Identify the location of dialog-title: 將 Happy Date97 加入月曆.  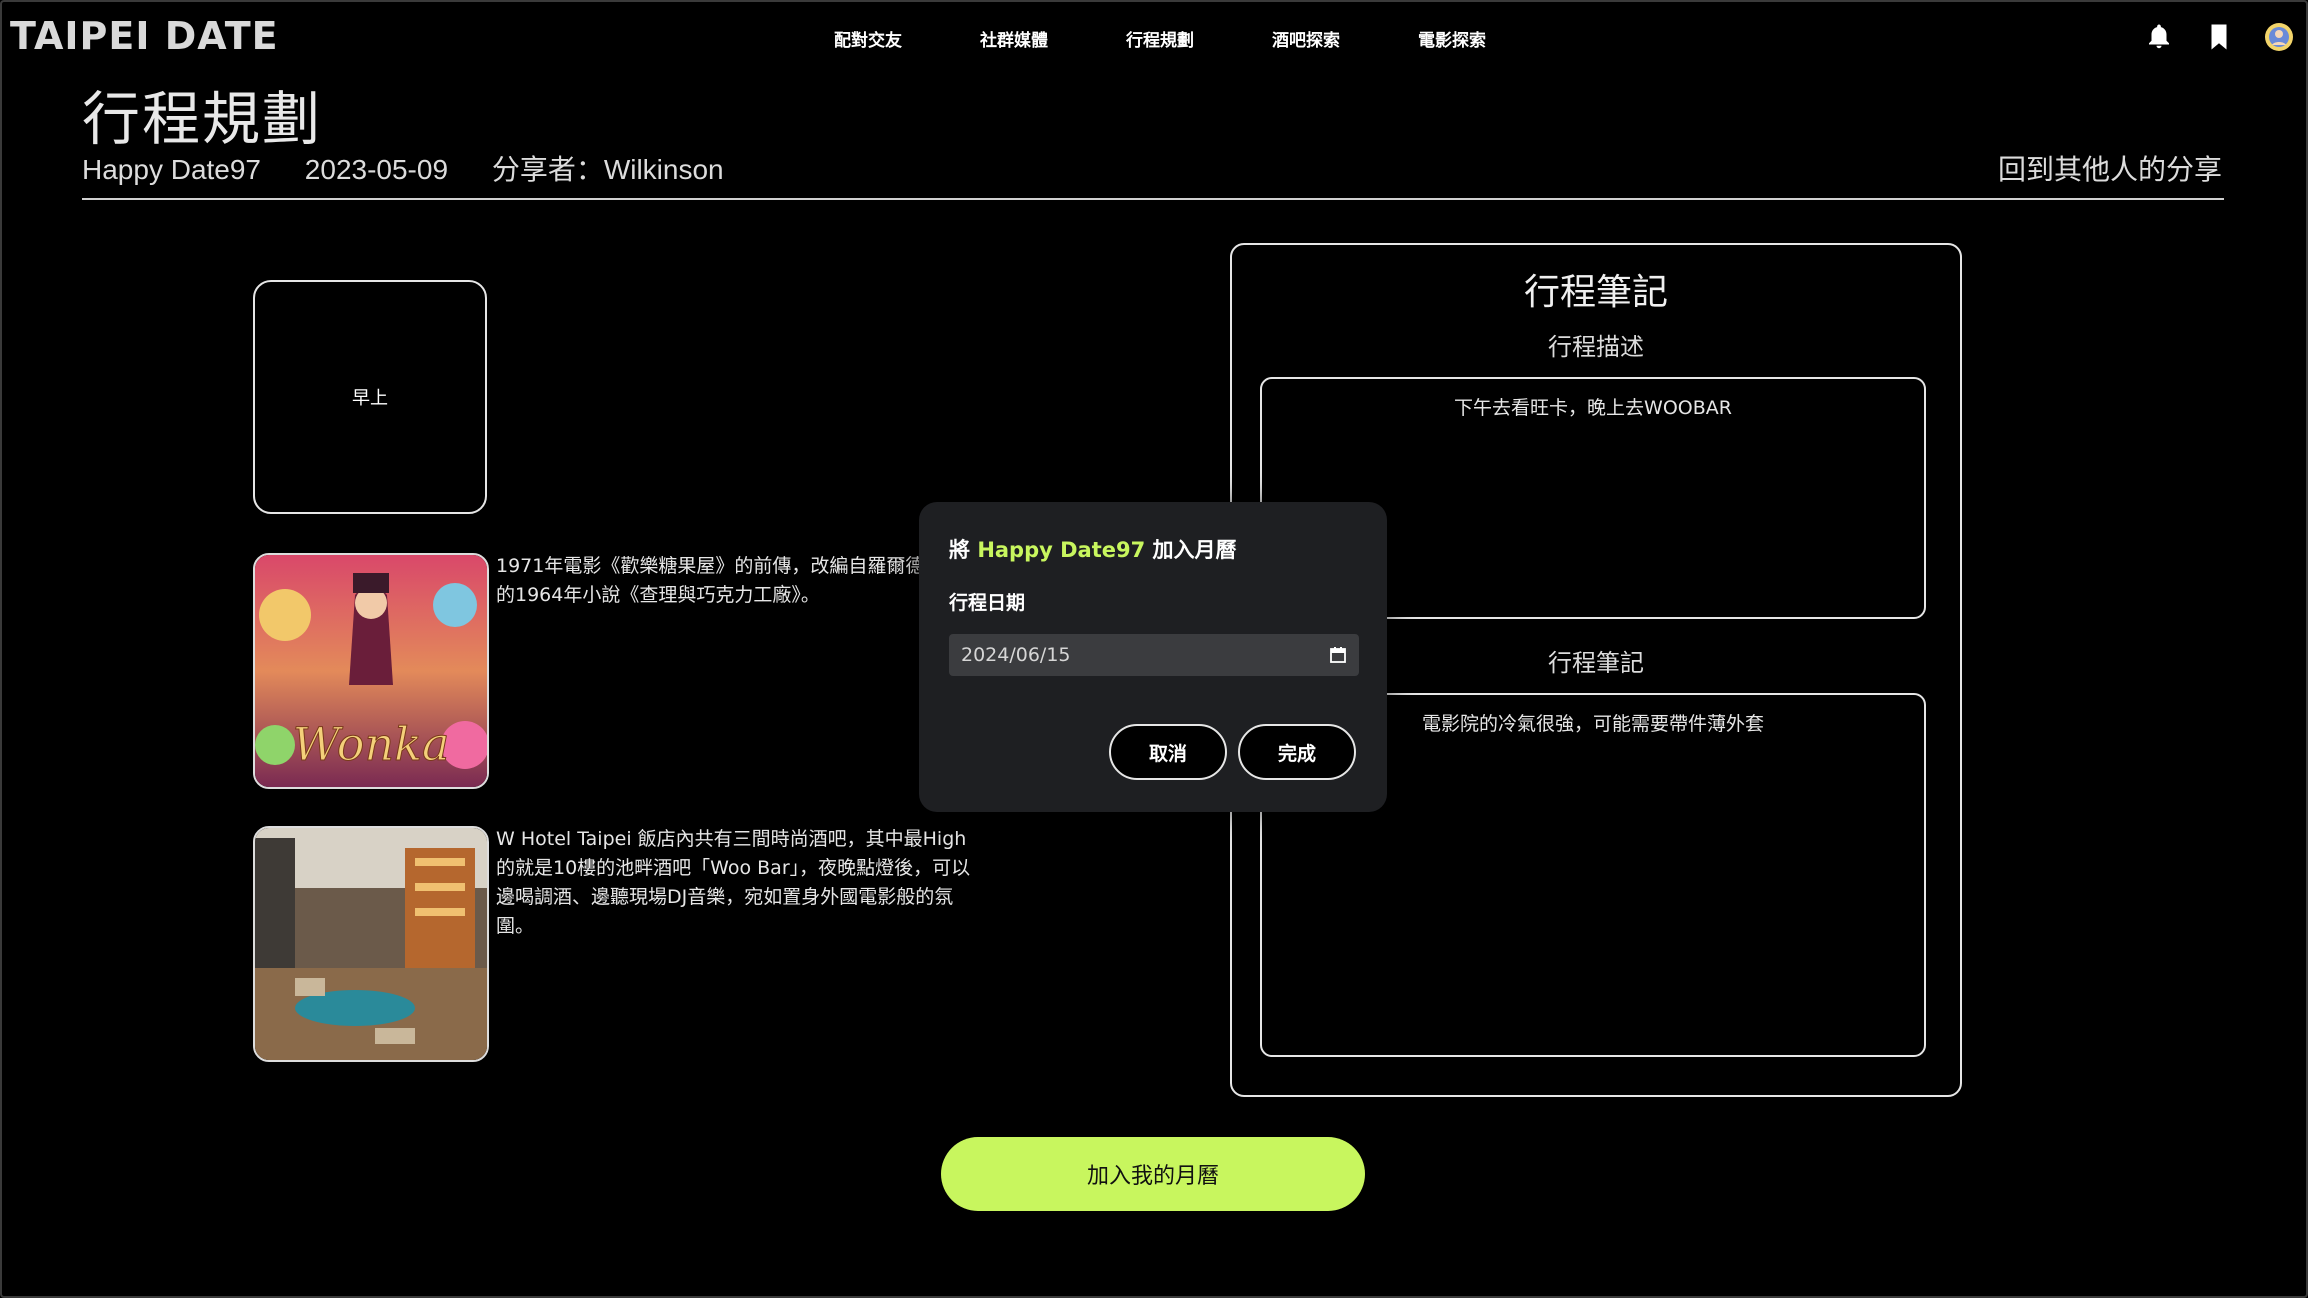
(1093, 549).